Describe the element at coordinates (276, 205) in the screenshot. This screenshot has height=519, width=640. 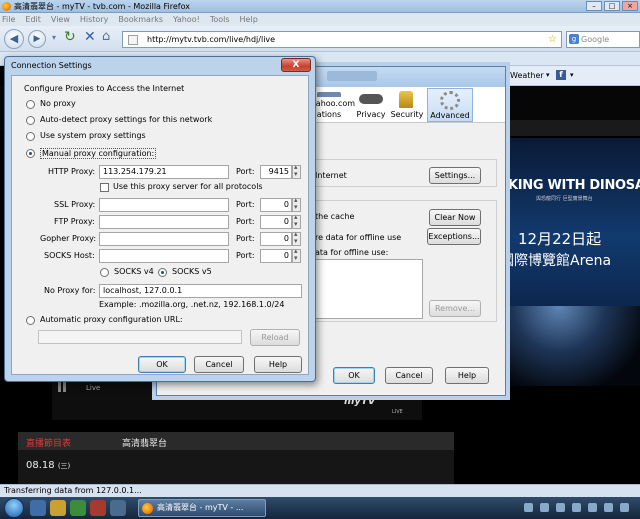
I see `ssl-port-input: 0` at that location.